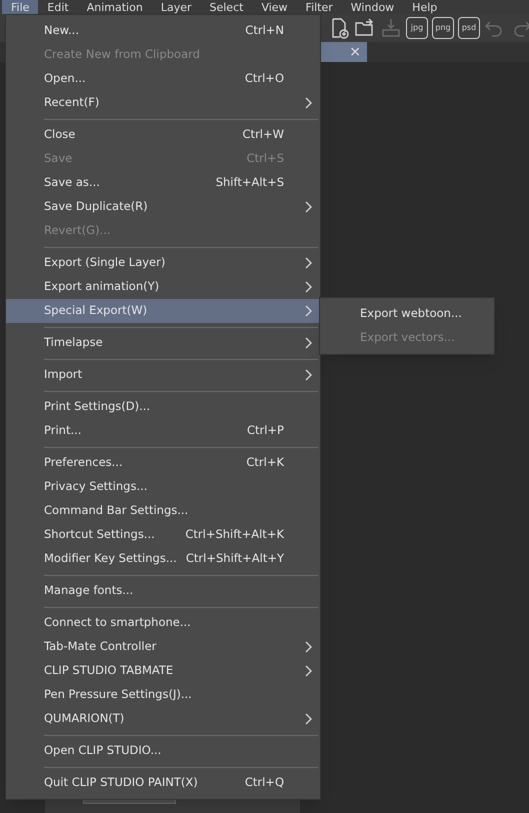 The width and height of the screenshot is (529, 813). I want to click on file-format-icon: psd, so click(469, 28).